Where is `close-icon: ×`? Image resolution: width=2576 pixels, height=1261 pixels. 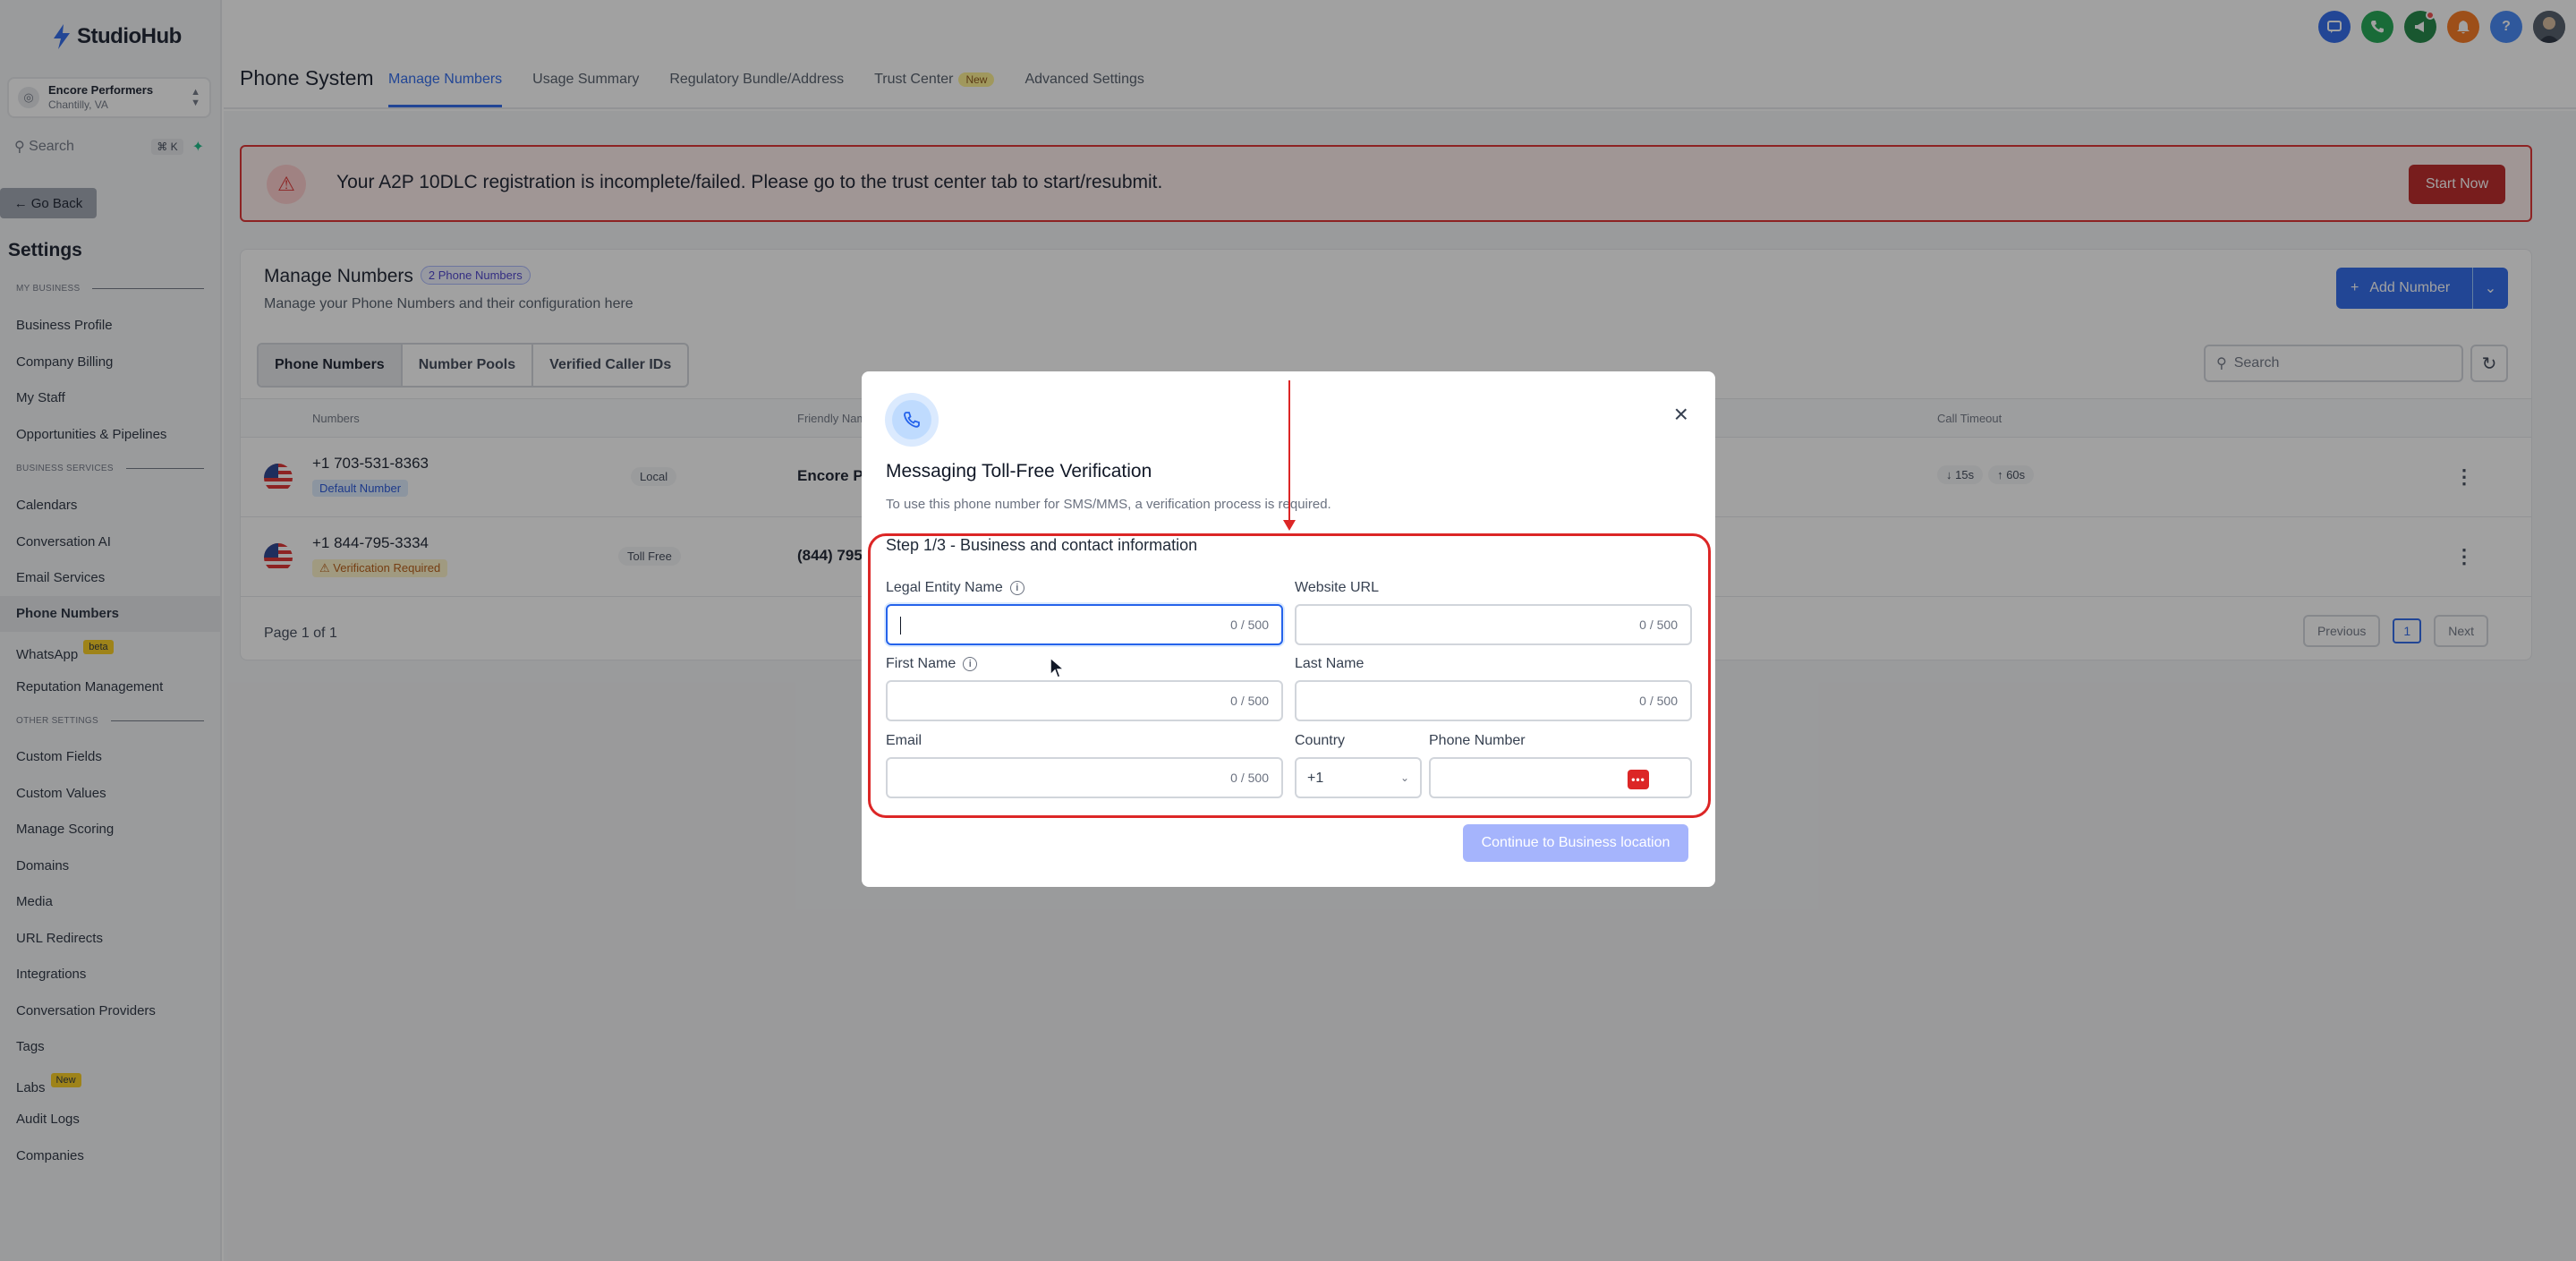
close-icon: × is located at coordinates (1681, 415).